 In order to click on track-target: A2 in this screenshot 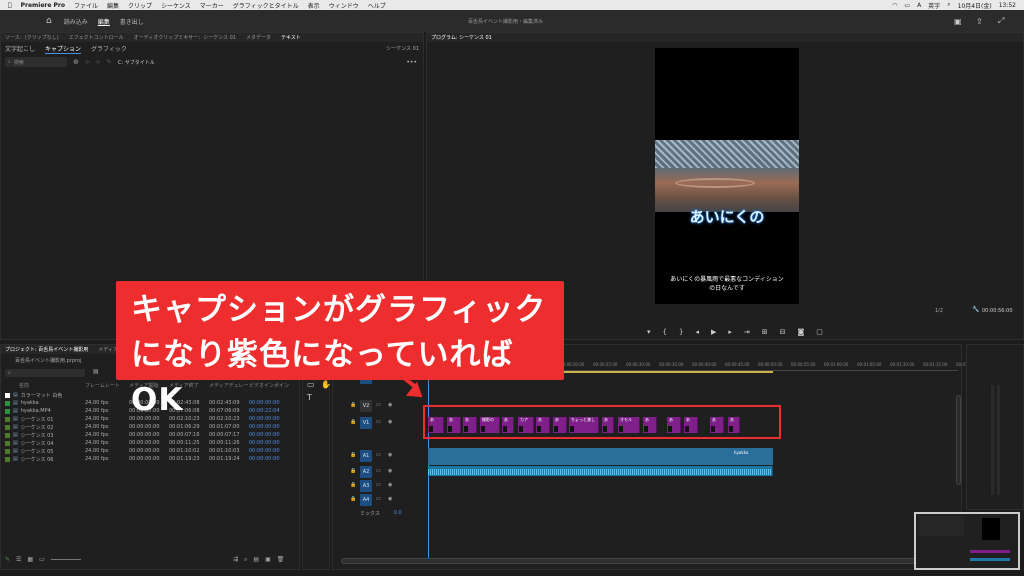, I will do `click(366, 472)`.